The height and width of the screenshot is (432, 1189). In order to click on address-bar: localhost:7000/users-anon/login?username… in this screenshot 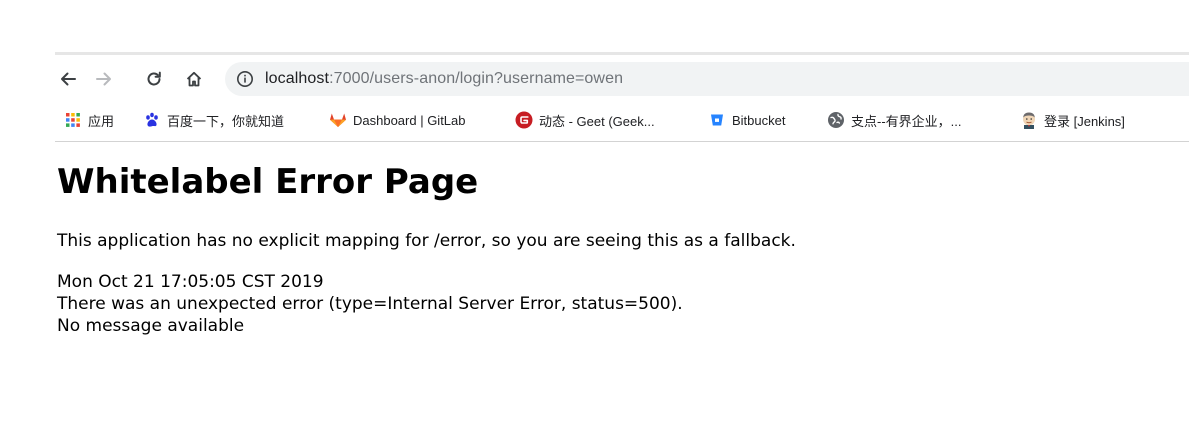, I will do `click(707, 79)`.